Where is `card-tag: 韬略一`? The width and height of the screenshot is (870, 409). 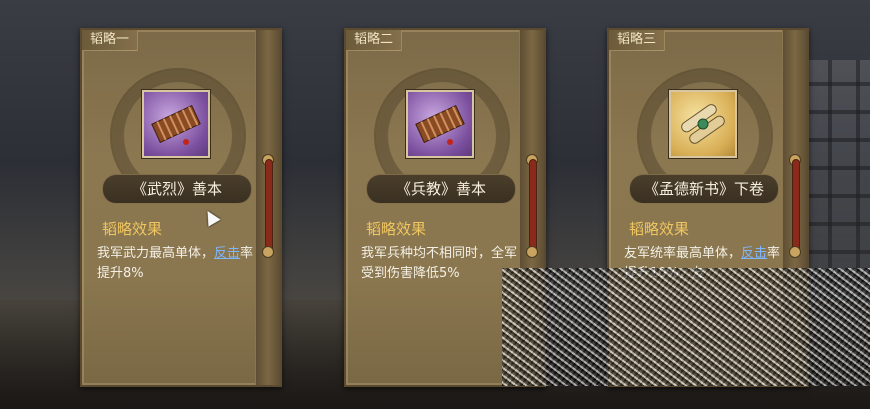
card-tag: 韬略一 is located at coordinates (110, 40).